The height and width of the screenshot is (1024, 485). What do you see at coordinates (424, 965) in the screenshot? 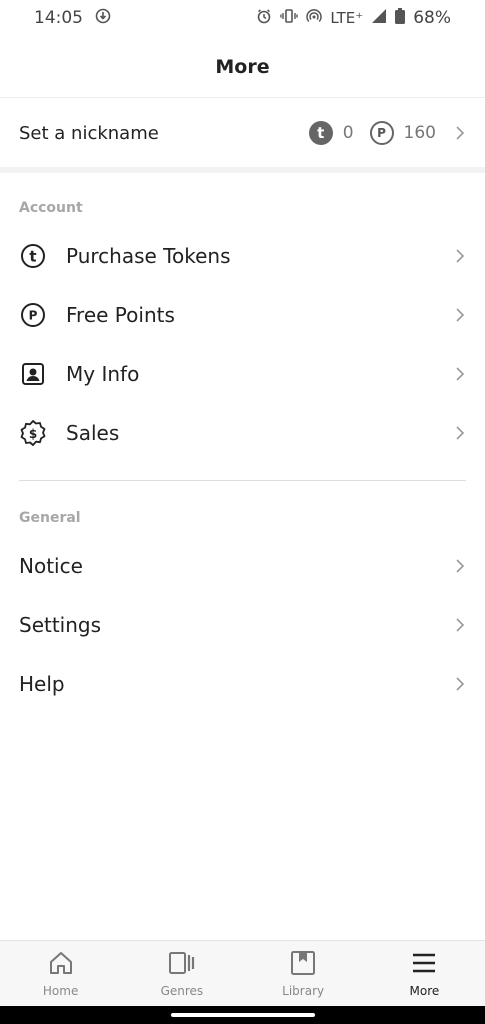
I see `menu-icon` at bounding box center [424, 965].